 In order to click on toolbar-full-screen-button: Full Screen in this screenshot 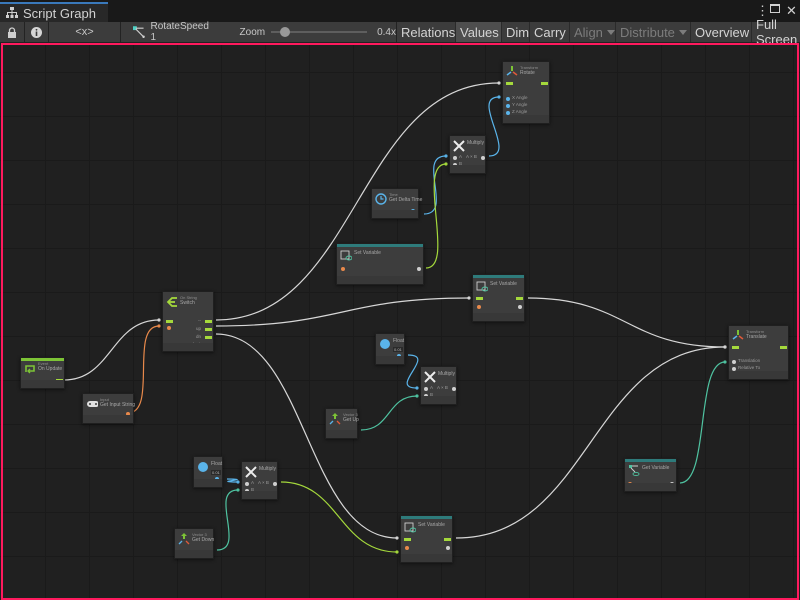, I will do `click(776, 32)`.